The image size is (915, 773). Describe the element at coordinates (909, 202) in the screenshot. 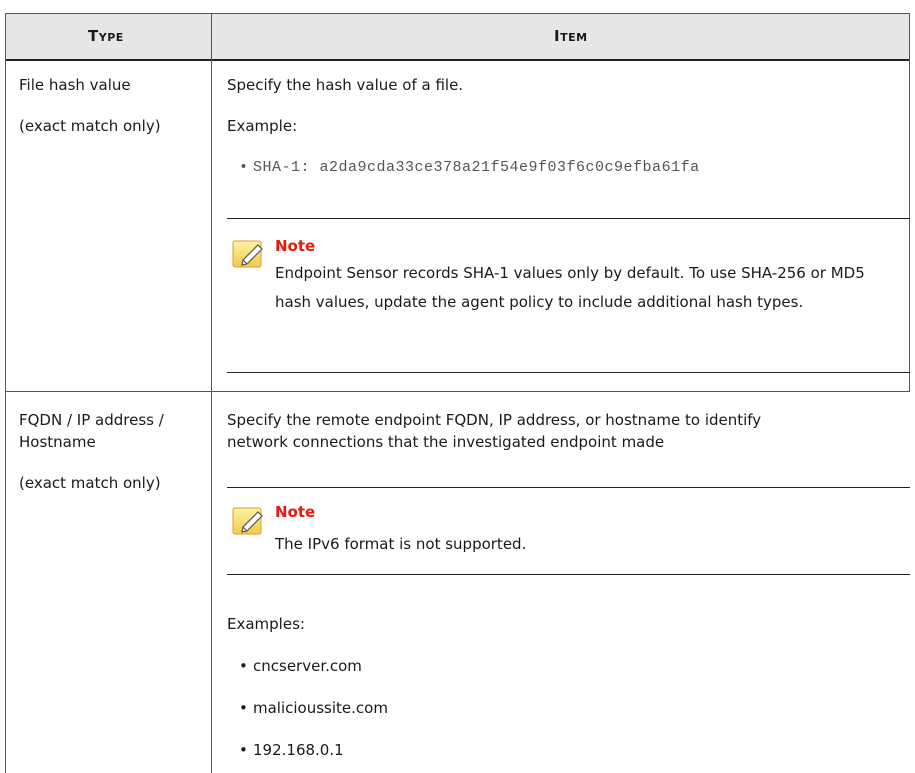

I see `table-border-right` at that location.